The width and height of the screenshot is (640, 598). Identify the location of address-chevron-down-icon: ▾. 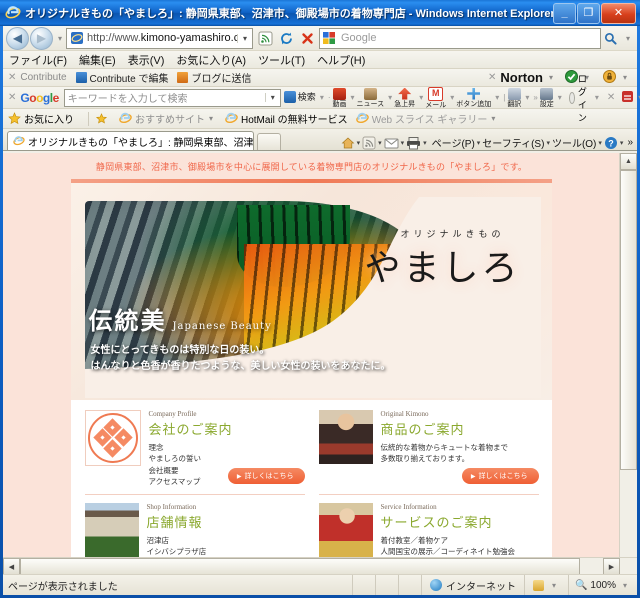
(244, 38).